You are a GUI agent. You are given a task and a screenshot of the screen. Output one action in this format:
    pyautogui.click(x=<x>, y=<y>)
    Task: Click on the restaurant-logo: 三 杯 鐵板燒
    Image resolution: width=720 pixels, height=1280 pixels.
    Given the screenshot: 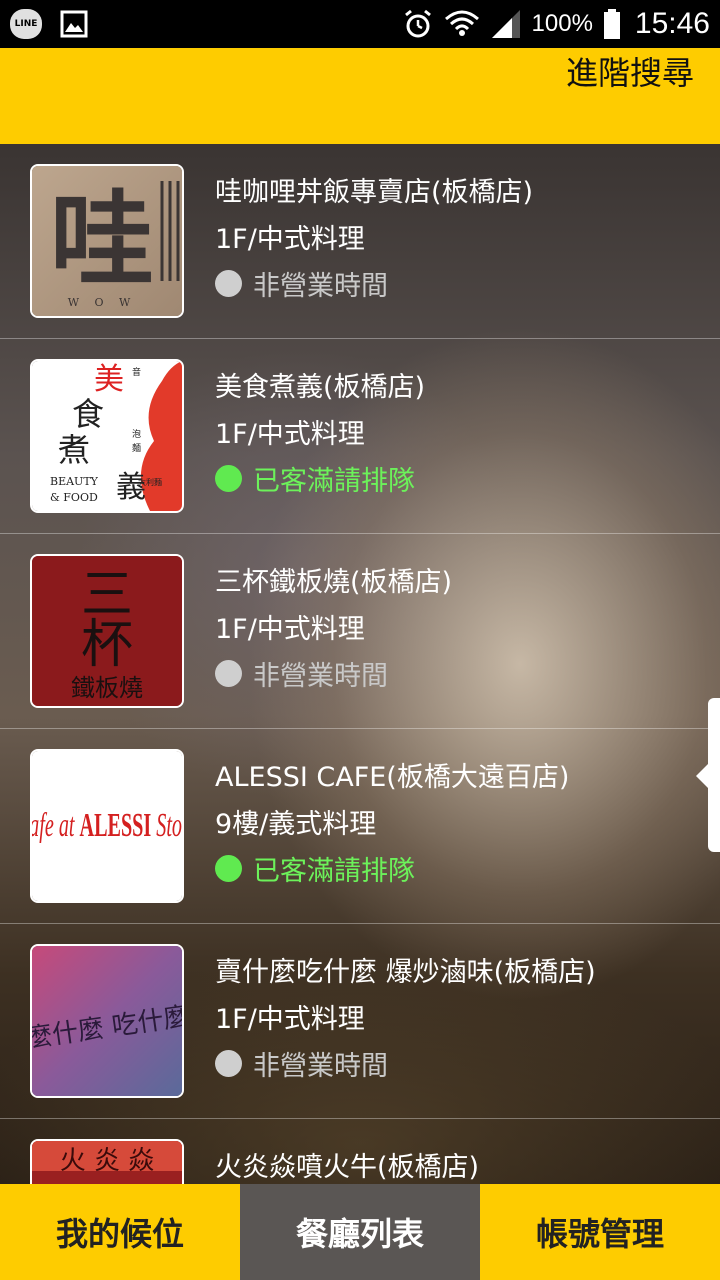 What is the action you would take?
    pyautogui.click(x=107, y=631)
    